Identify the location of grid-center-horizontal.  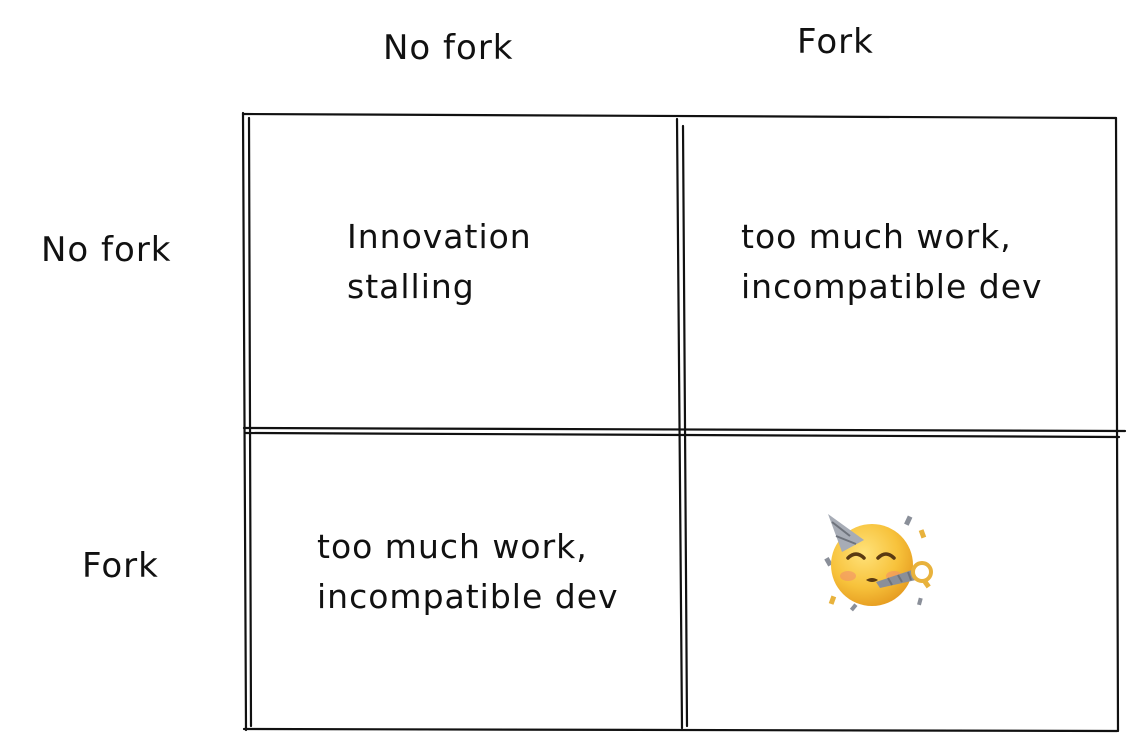
(684, 429).